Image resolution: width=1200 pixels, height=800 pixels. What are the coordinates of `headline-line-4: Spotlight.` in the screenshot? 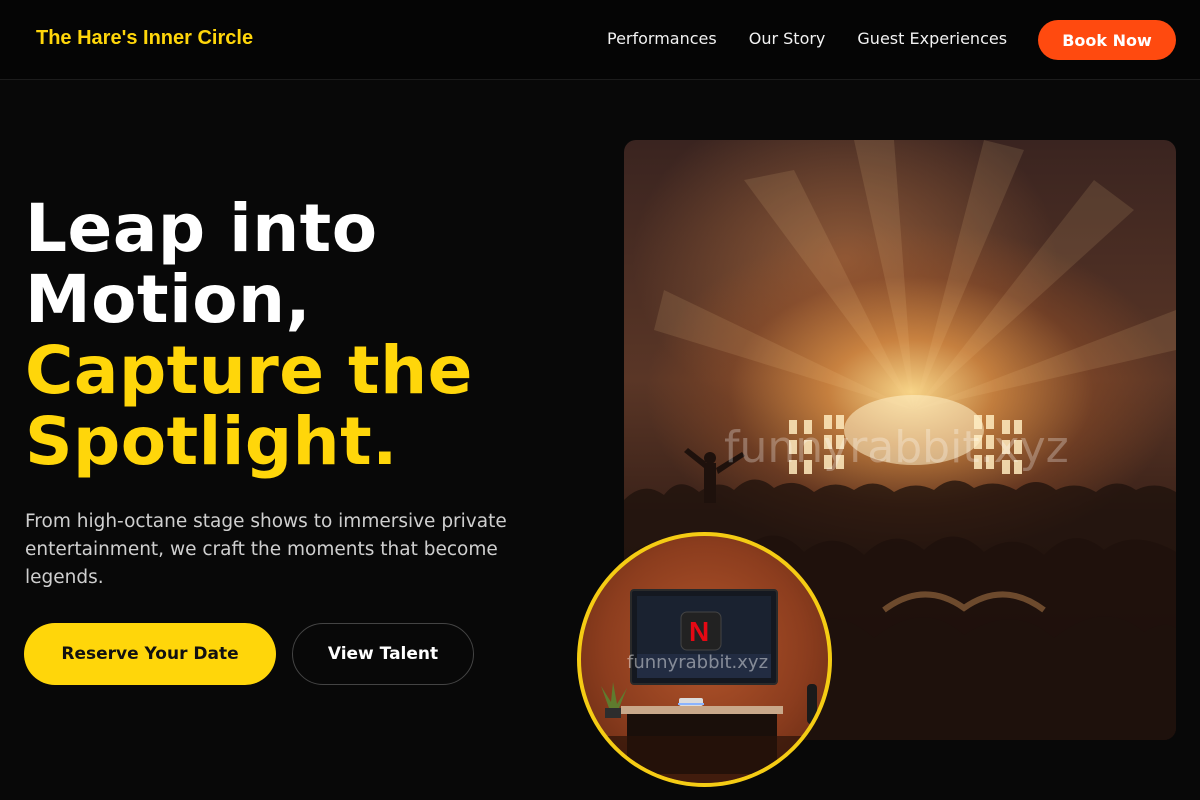 It's located at (211, 441).